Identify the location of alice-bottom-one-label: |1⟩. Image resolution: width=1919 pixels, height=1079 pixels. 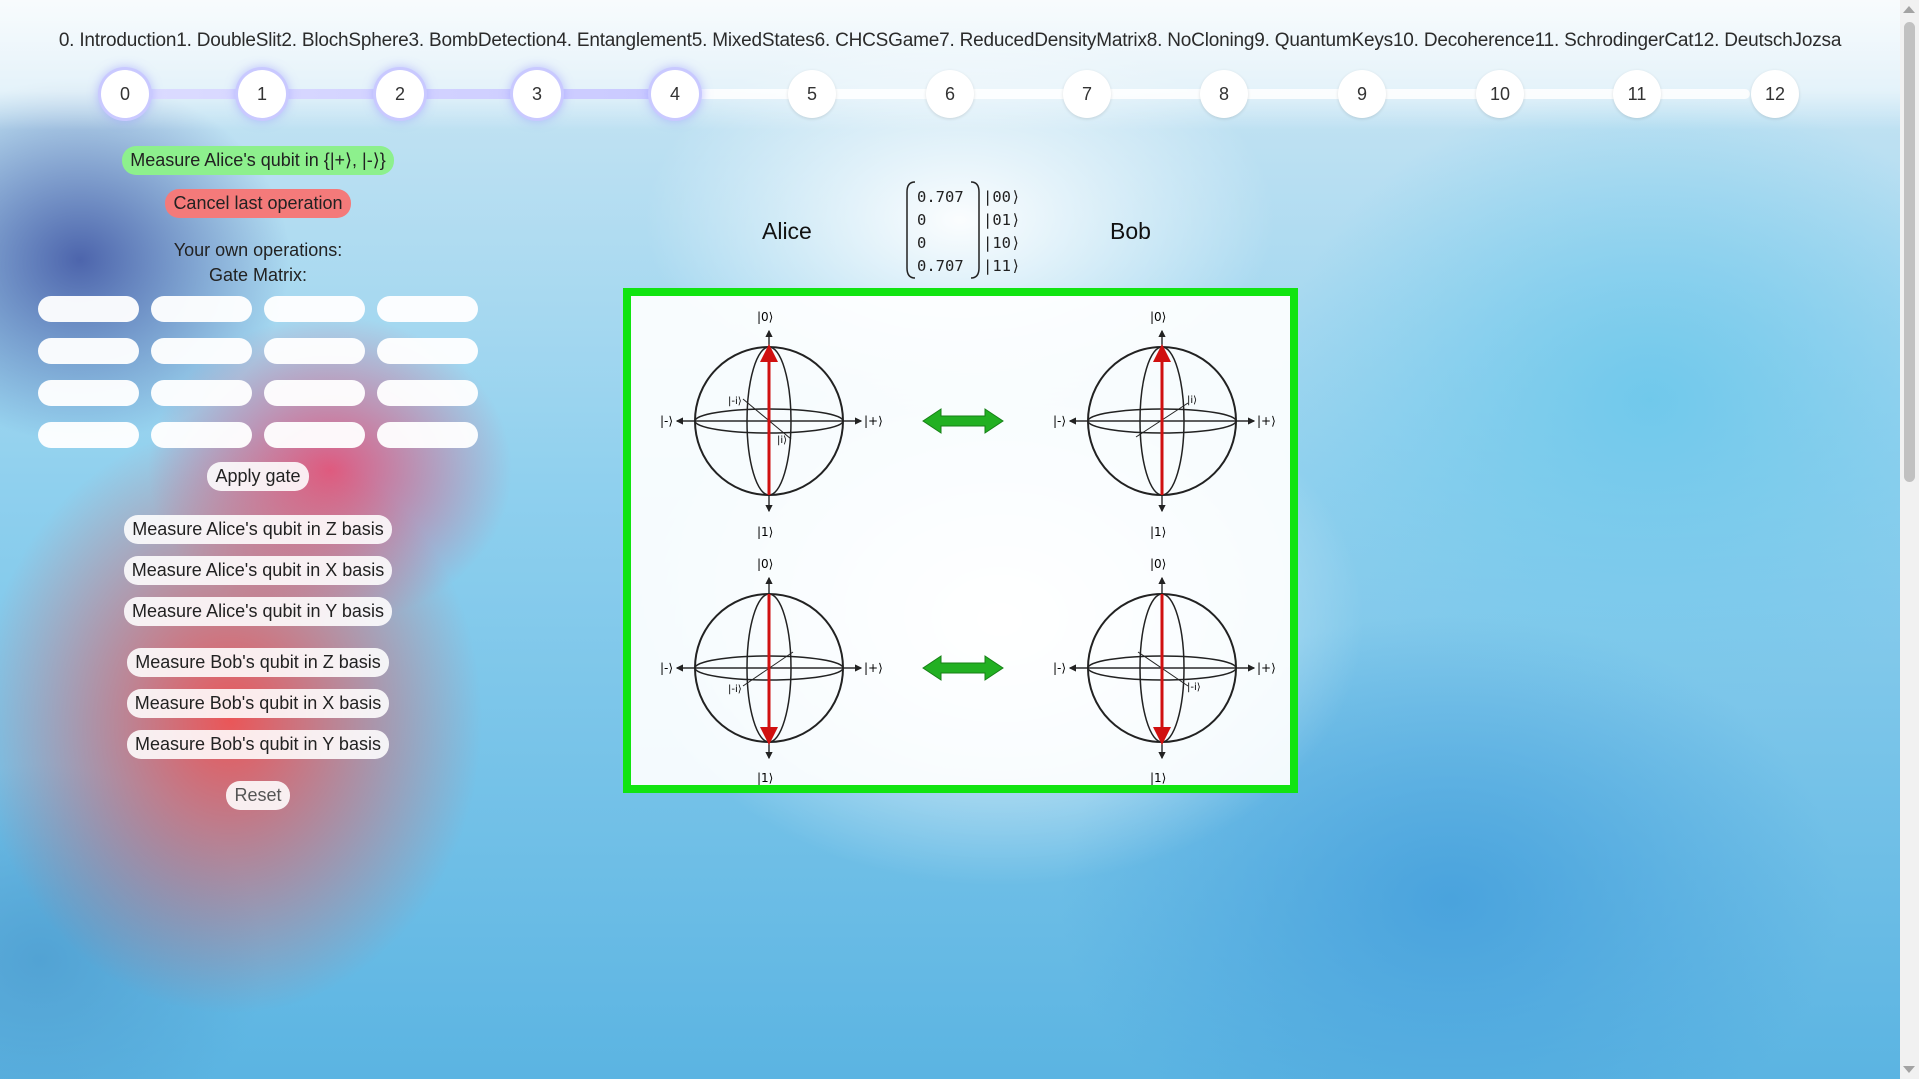
(765, 778).